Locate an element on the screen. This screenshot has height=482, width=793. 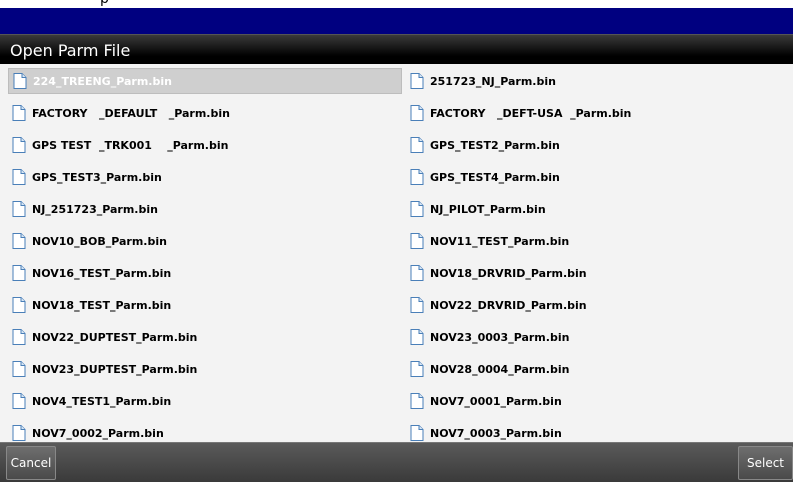
file-item: NOV22_DUPTEST_Parm.bin is located at coordinates (205, 337).